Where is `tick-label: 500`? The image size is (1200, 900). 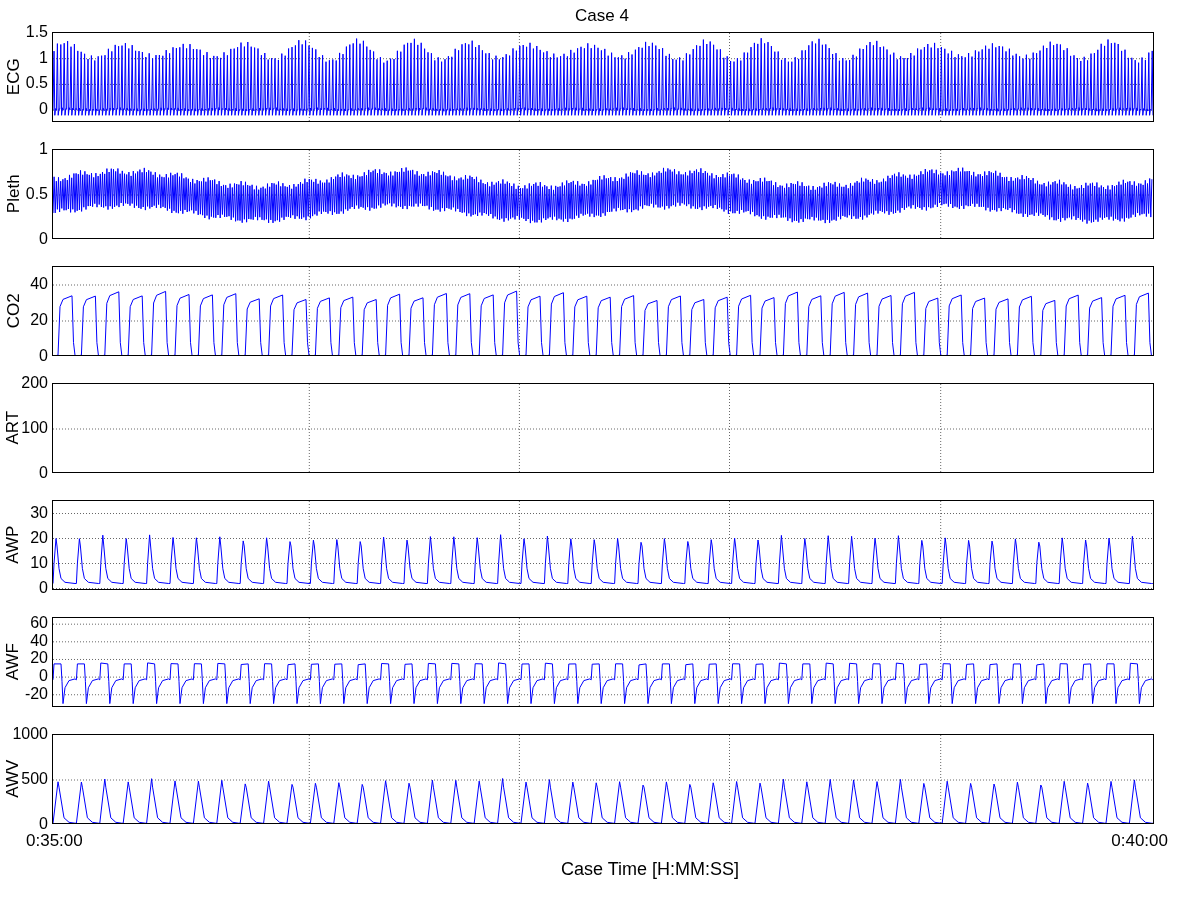 tick-label: 500 is located at coordinates (34, 779).